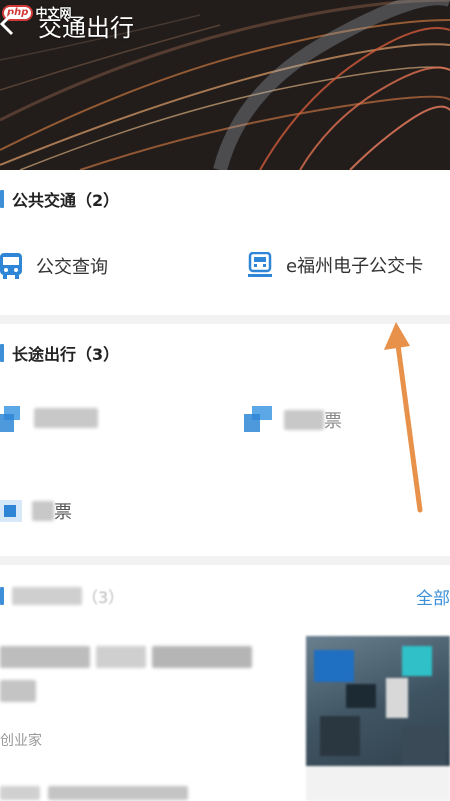  I want to click on section-title: 长途出行（3）, so click(66, 354).